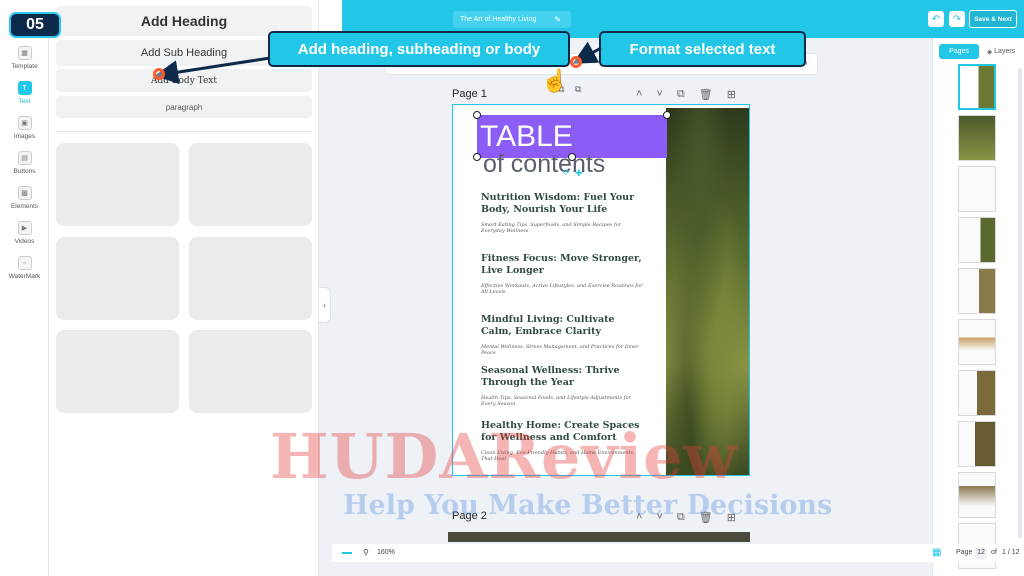 The width and height of the screenshot is (1024, 576). Describe the element at coordinates (587, 52) in the screenshot. I see `arrow-to-format-toolbar` at that location.